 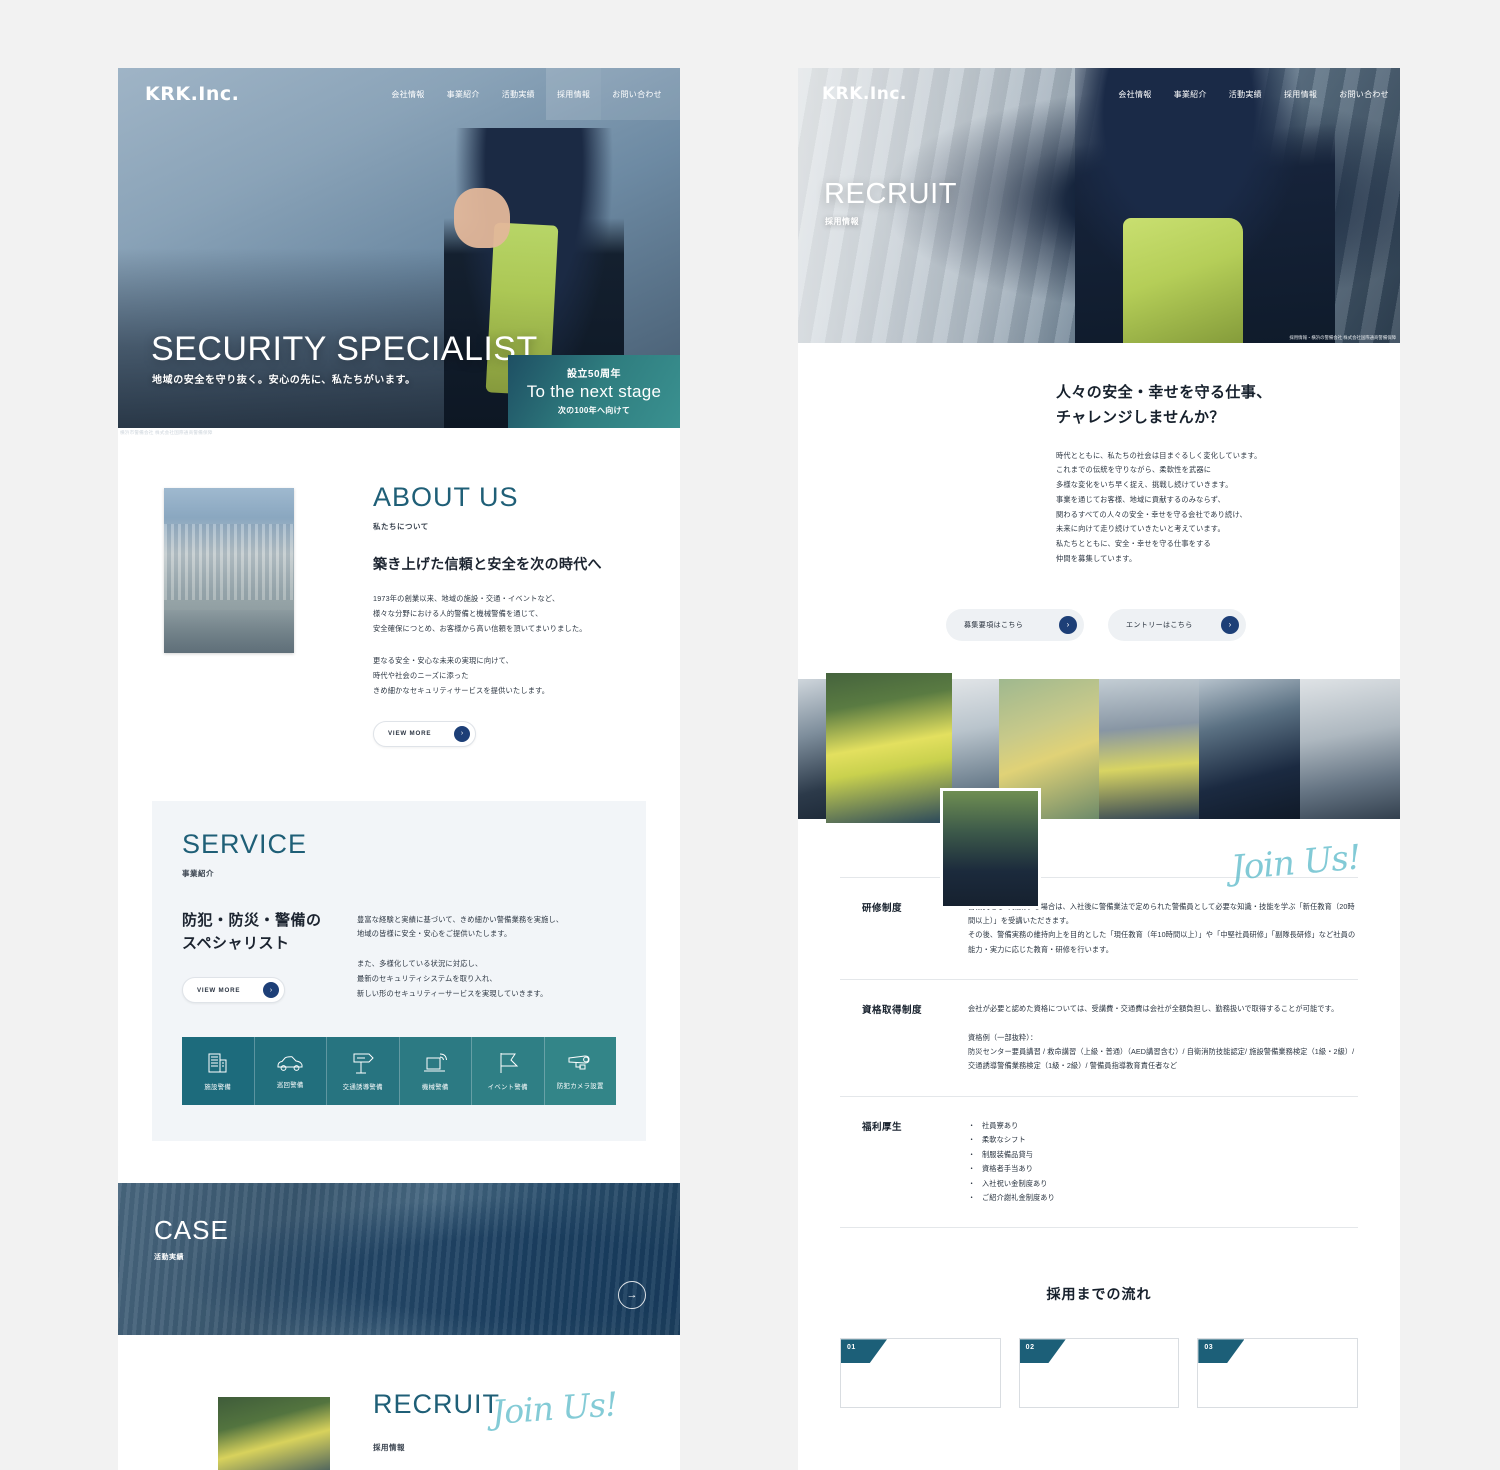 What do you see at coordinates (1164, 405) in the screenshot?
I see `recruit-intro-heading: 人々の安全・幸せを守る仕事、 チャレンジしませんか？` at bounding box center [1164, 405].